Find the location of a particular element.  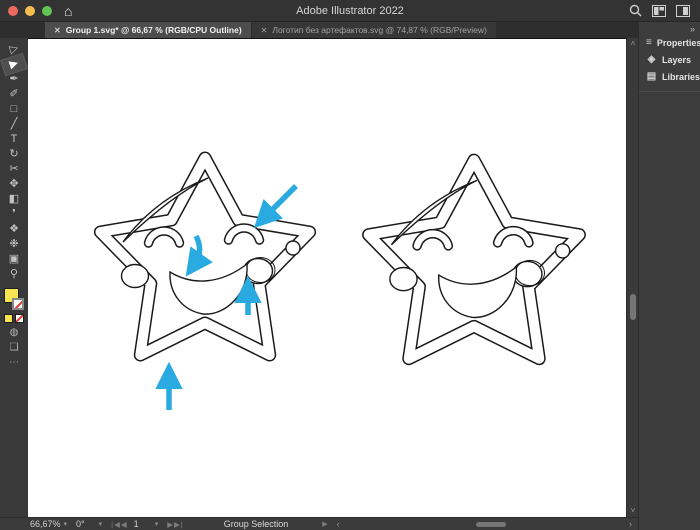

panel-tab-label: Properties is located at coordinates (678, 42).